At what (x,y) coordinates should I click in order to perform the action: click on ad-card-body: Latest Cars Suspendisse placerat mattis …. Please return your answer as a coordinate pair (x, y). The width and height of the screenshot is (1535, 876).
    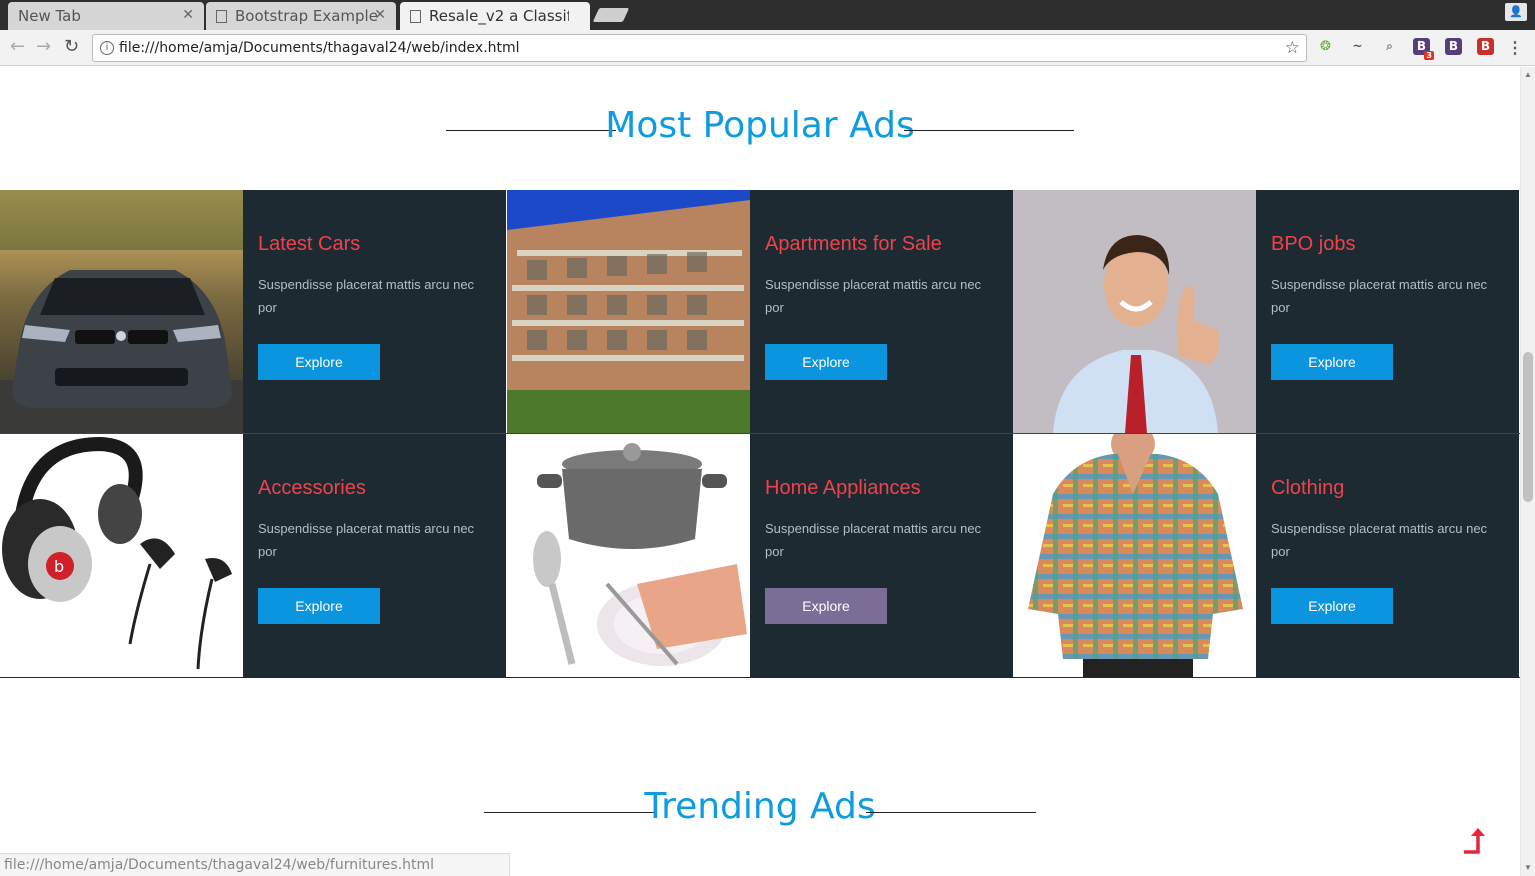
    Looking at the image, I should click on (374, 311).